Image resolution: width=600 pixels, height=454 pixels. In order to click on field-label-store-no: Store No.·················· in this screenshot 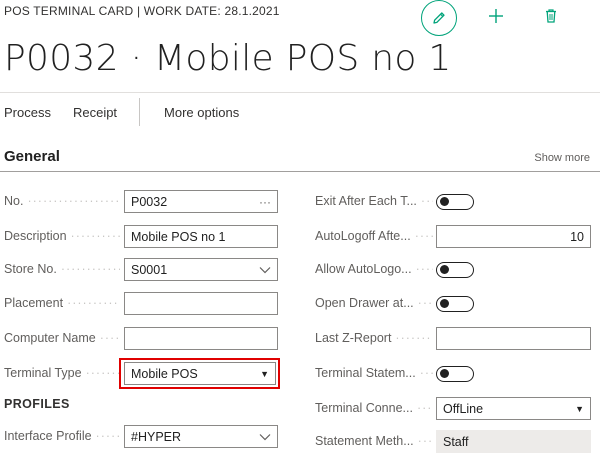, I will do `click(62, 269)`.